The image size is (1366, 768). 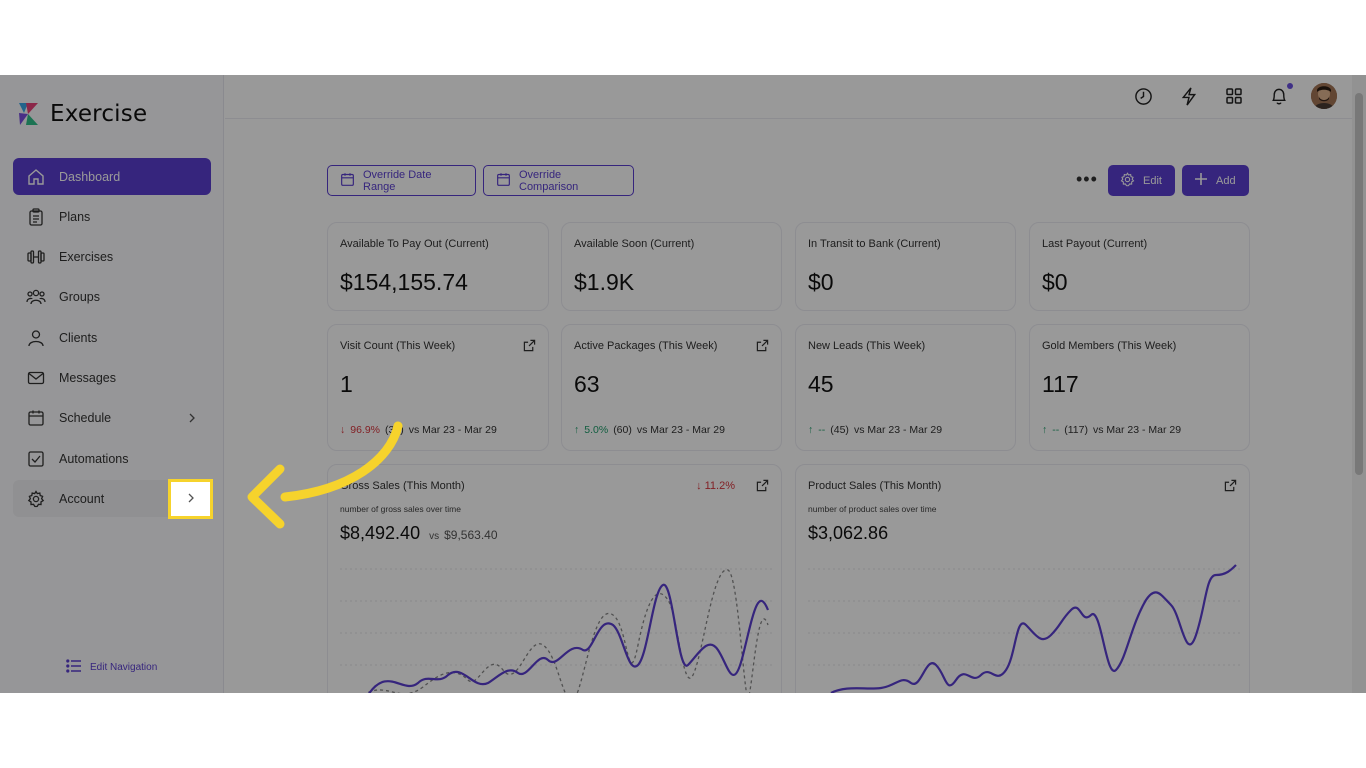 I want to click on edit-button: Edit, so click(x=1141, y=180).